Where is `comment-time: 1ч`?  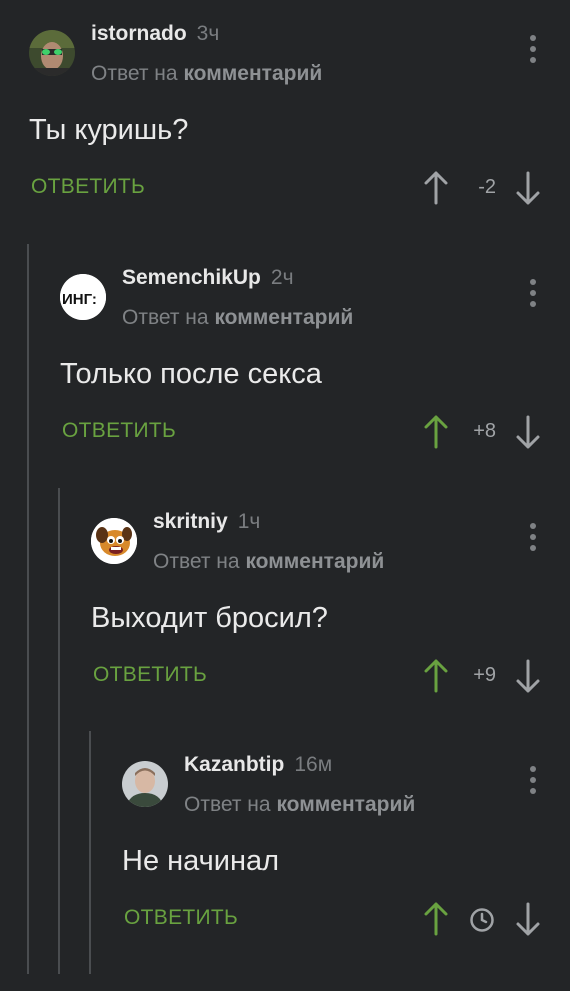 comment-time: 1ч is located at coordinates (249, 521).